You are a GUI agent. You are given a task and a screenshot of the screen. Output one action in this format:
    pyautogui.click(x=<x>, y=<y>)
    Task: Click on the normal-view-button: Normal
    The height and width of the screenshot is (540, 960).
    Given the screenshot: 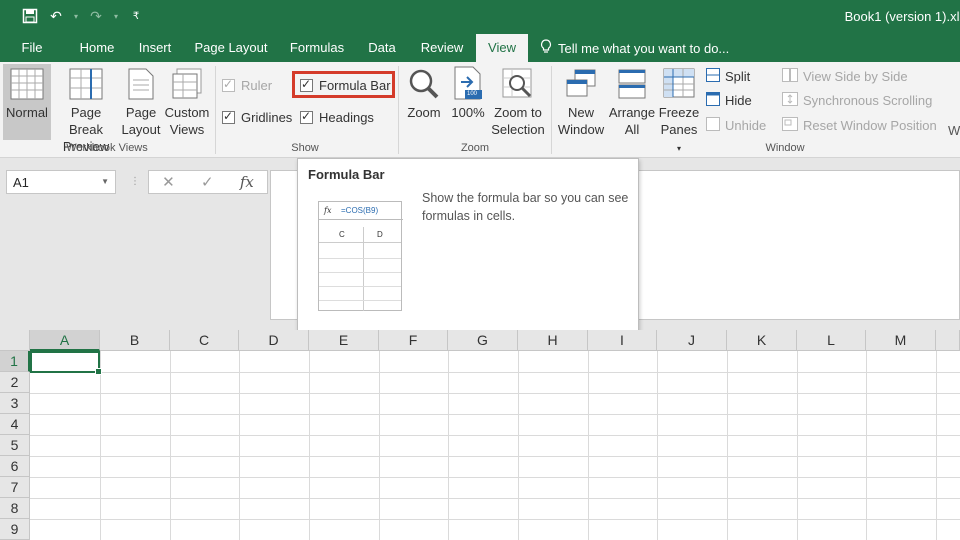 What is the action you would take?
    pyautogui.click(x=27, y=102)
    